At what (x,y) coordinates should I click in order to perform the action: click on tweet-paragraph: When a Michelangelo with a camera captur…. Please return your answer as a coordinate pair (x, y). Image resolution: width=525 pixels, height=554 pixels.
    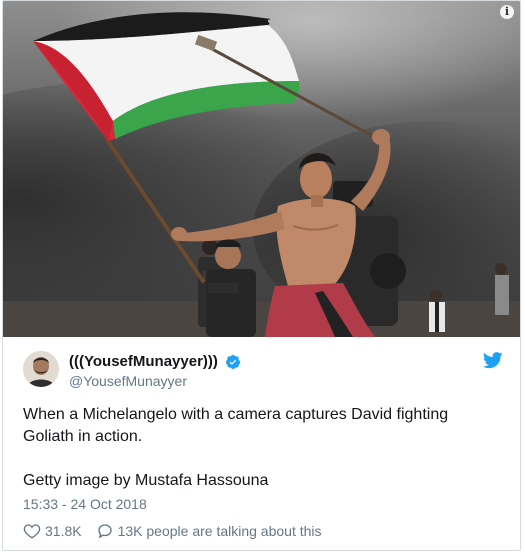
    Looking at the image, I should click on (236, 425).